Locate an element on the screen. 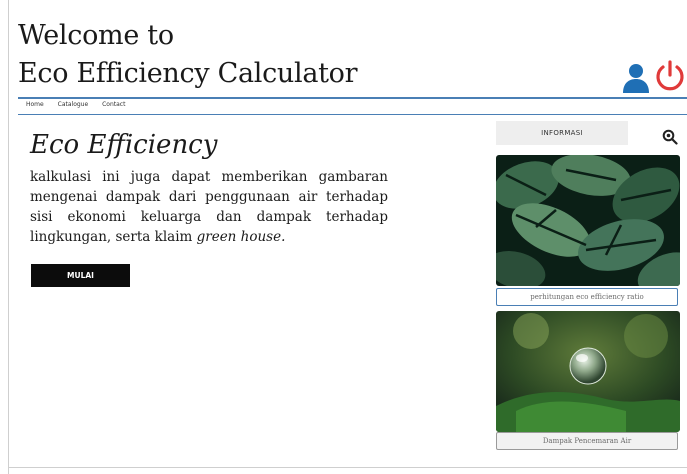 This screenshot has height=474, width=687. nav-item-catalogue: Catalogue is located at coordinates (73, 104).